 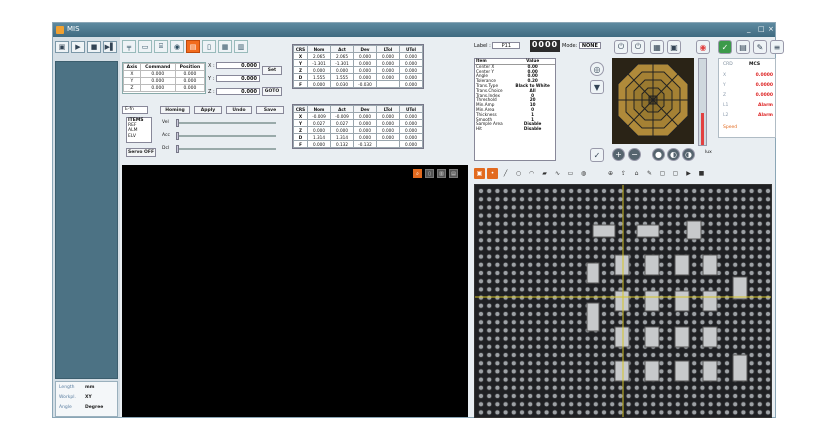 What do you see at coordinates (129, 46) in the screenshot?
I see `probe-icon: ╤` at bounding box center [129, 46].